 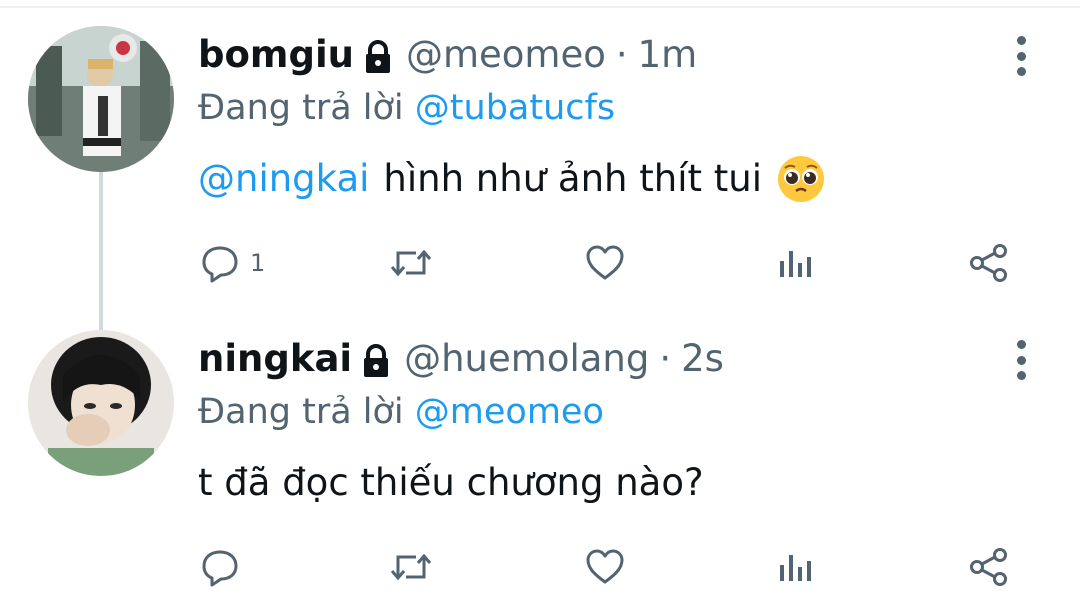 What do you see at coordinates (540, 7) in the screenshot?
I see `top-divider` at bounding box center [540, 7].